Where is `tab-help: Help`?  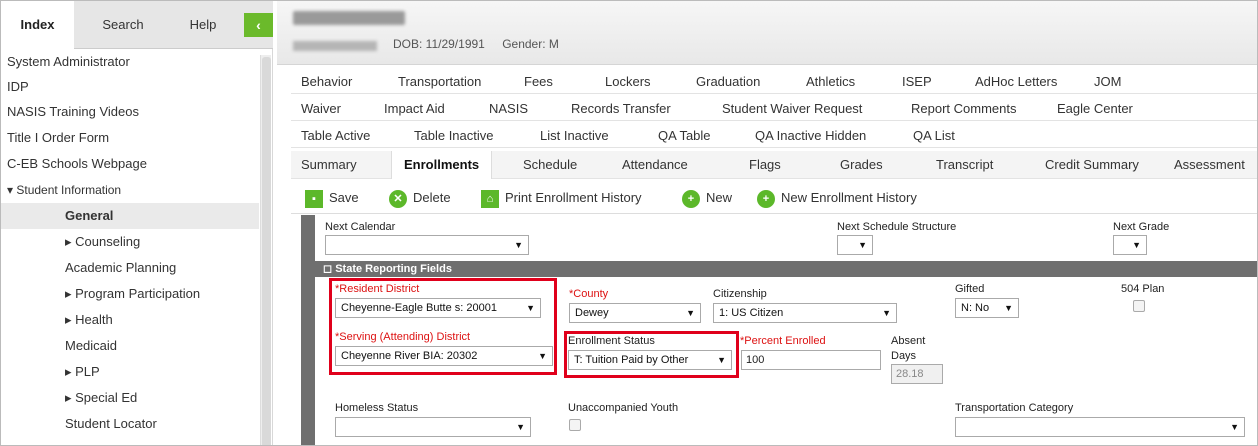 tab-help: Help is located at coordinates (203, 25).